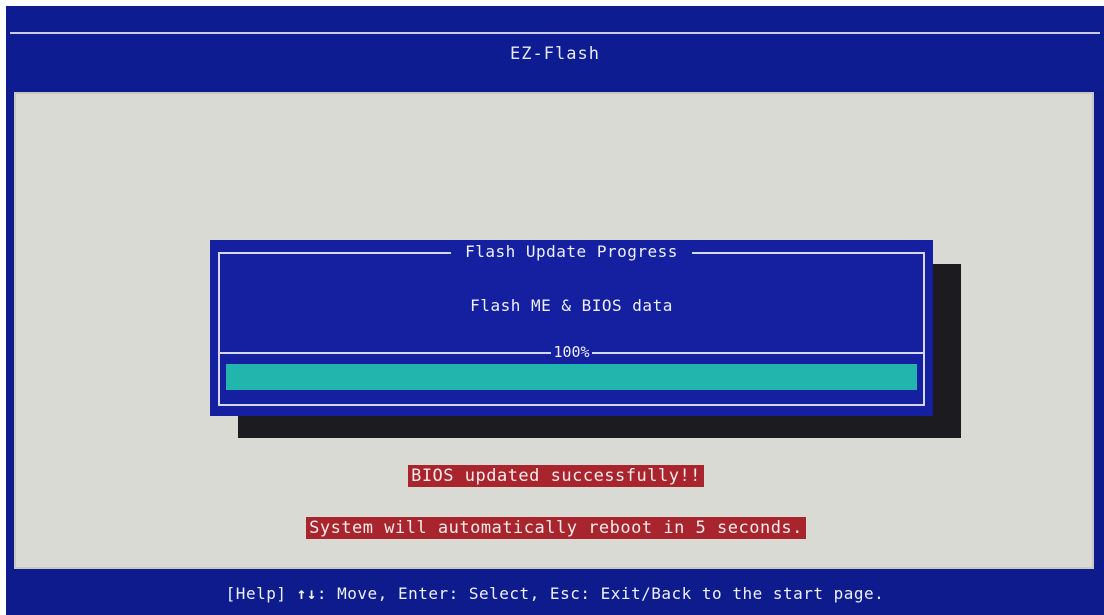 Image resolution: width=1104 pixels, height=615 pixels. I want to click on progress-percent: 100%, so click(571, 352).